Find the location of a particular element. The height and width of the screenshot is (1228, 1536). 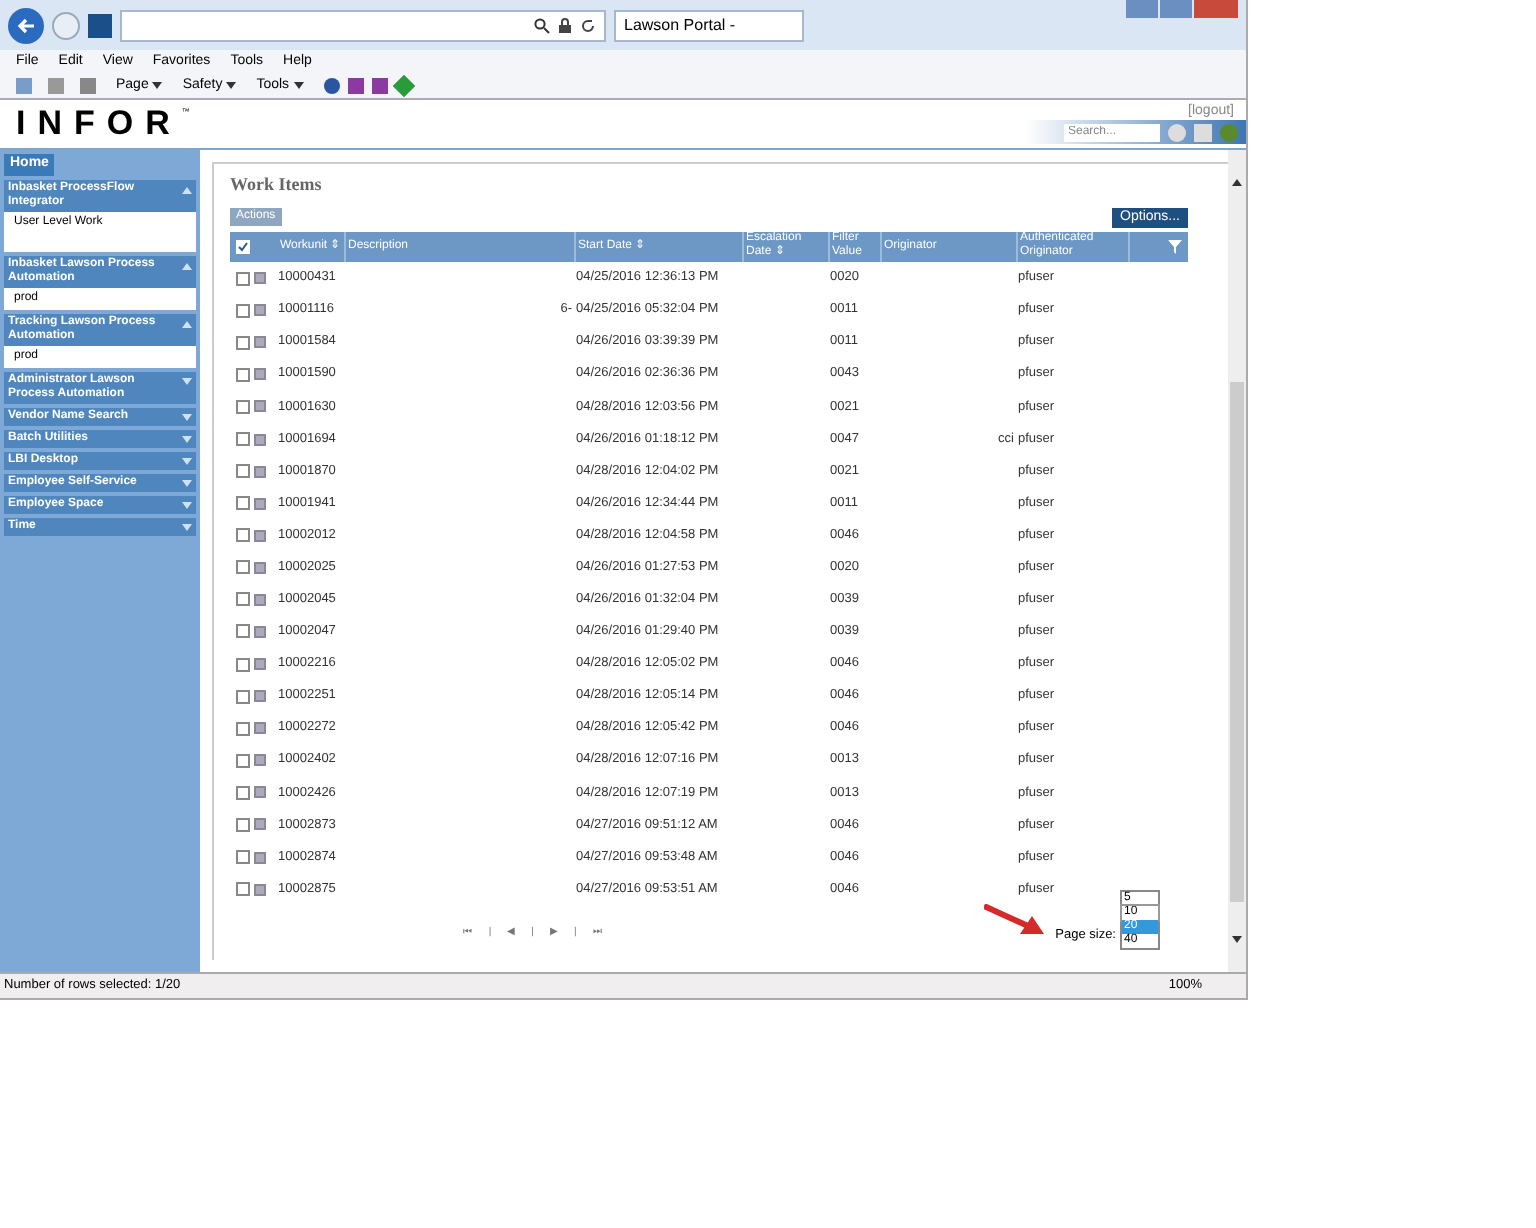

tab-title: Lawson Portal - is located at coordinates (680, 25).